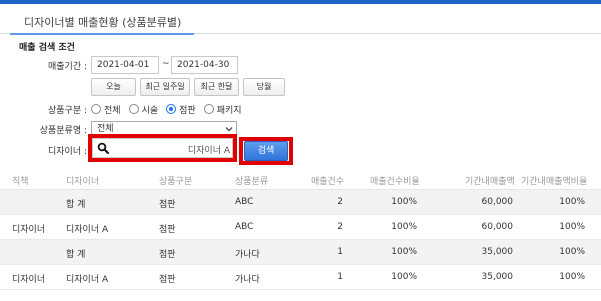  Describe the element at coordinates (162, 148) in the screenshot. I see `designer-search-input: 디자이너 A` at that location.